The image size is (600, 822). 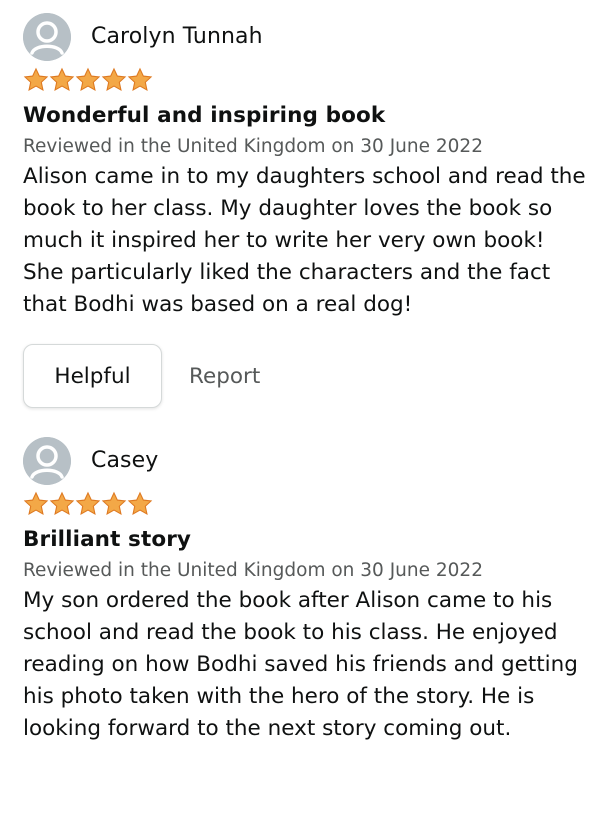 I want to click on report-link: Report, so click(x=224, y=376).